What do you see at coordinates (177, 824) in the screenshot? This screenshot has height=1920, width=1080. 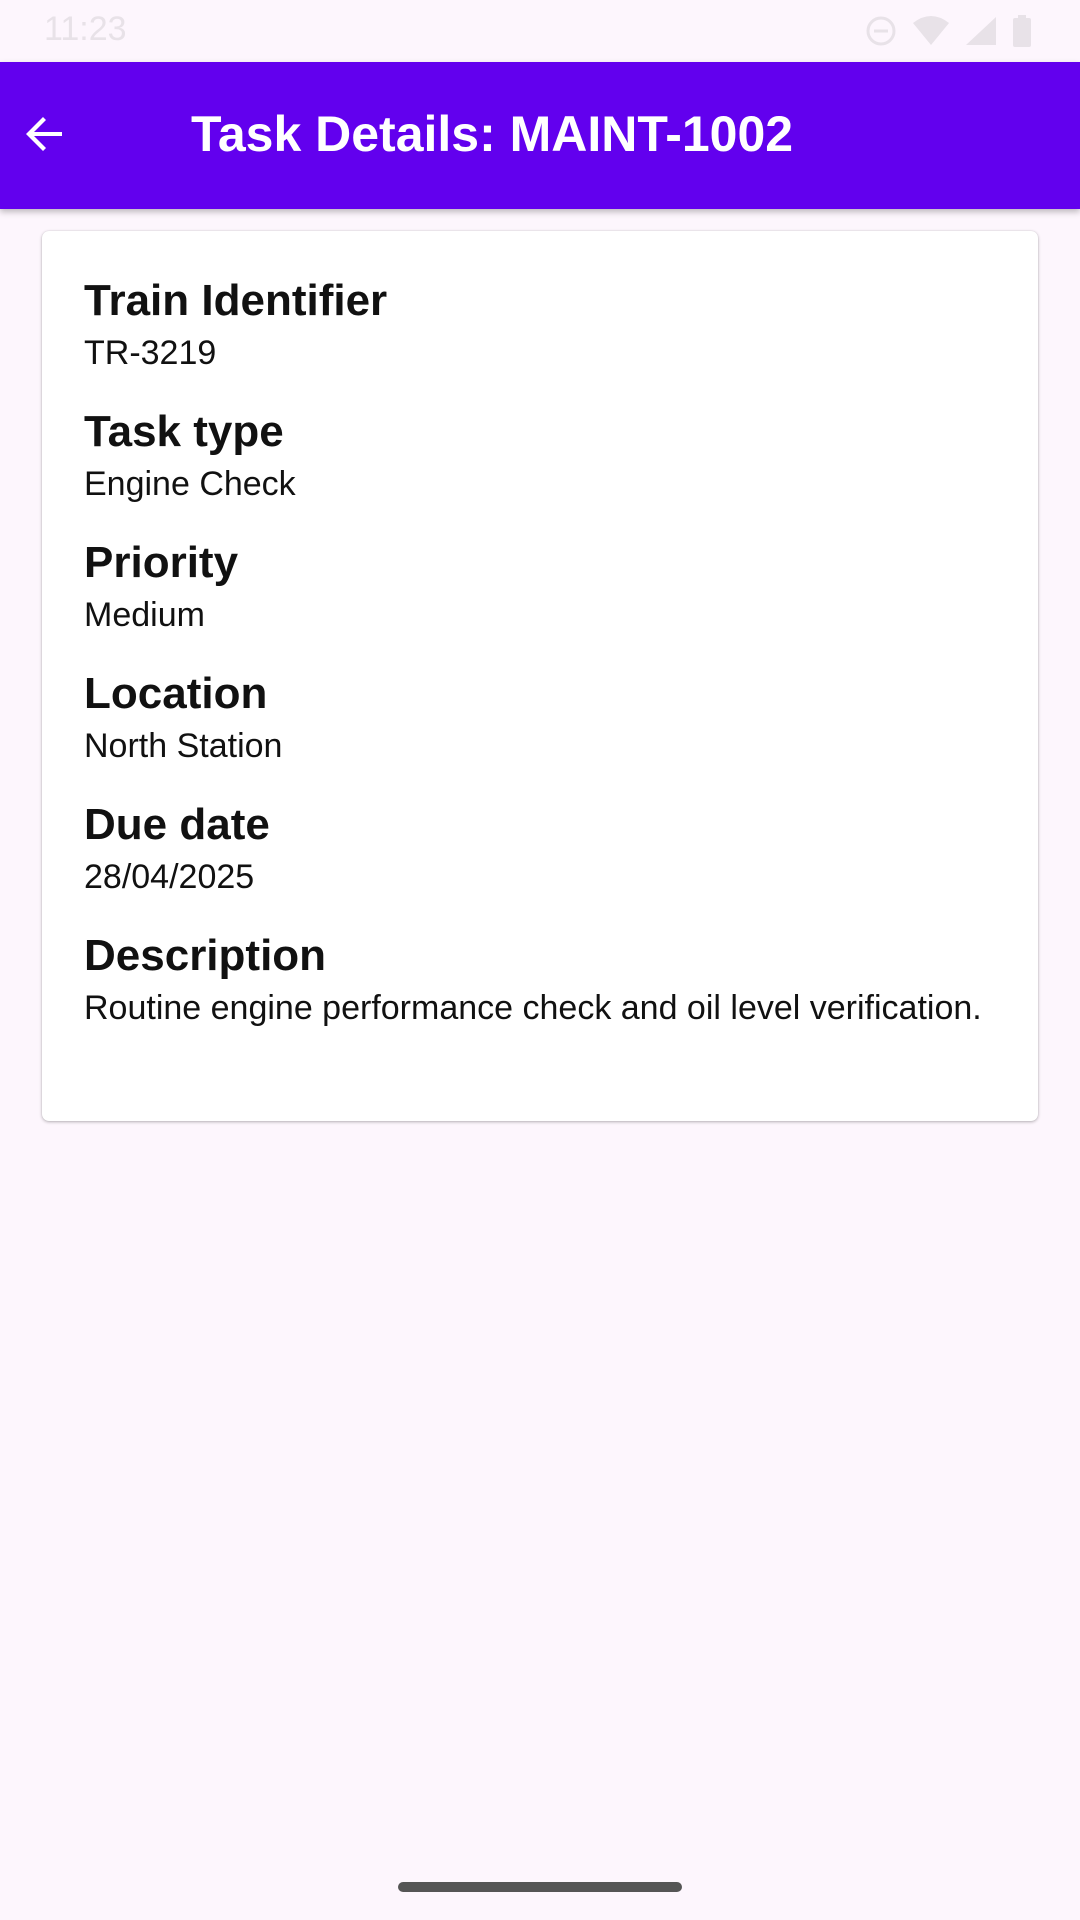 I see `due-date-label: Due date` at bounding box center [177, 824].